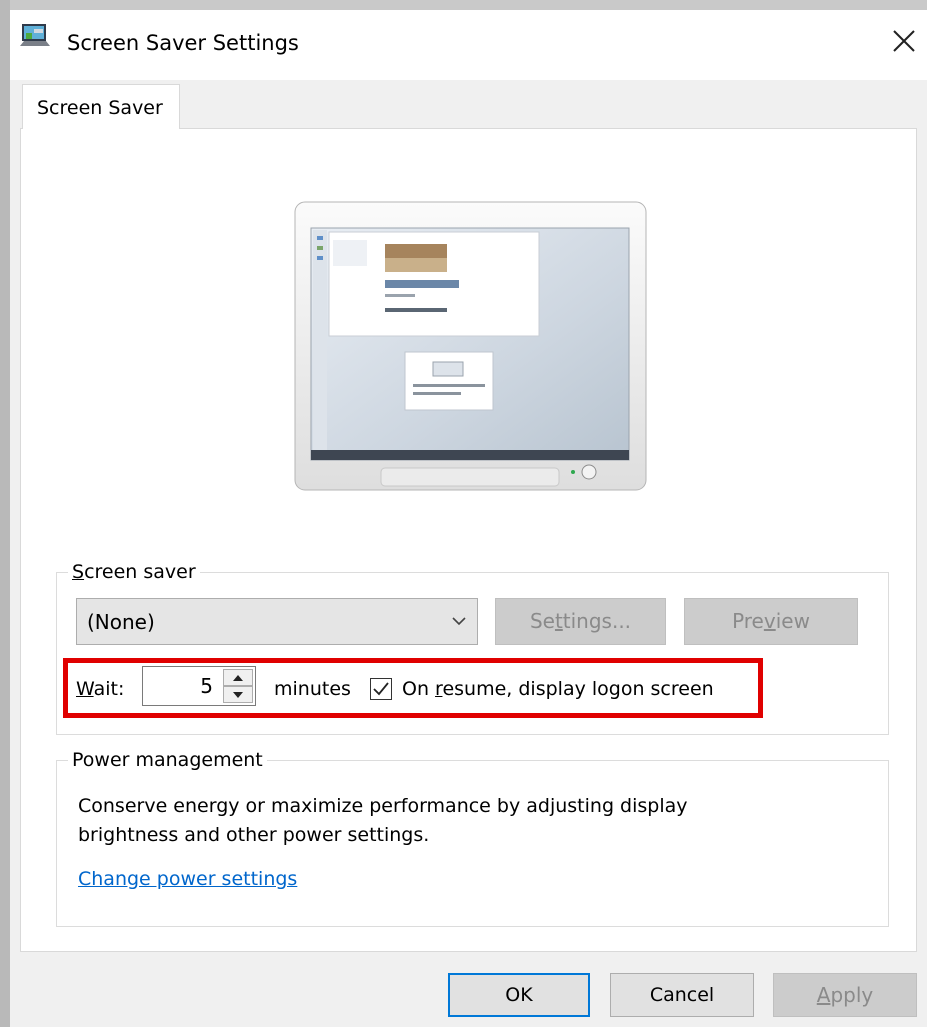  Describe the element at coordinates (519, 995) in the screenshot. I see `ok-button: OK` at that location.